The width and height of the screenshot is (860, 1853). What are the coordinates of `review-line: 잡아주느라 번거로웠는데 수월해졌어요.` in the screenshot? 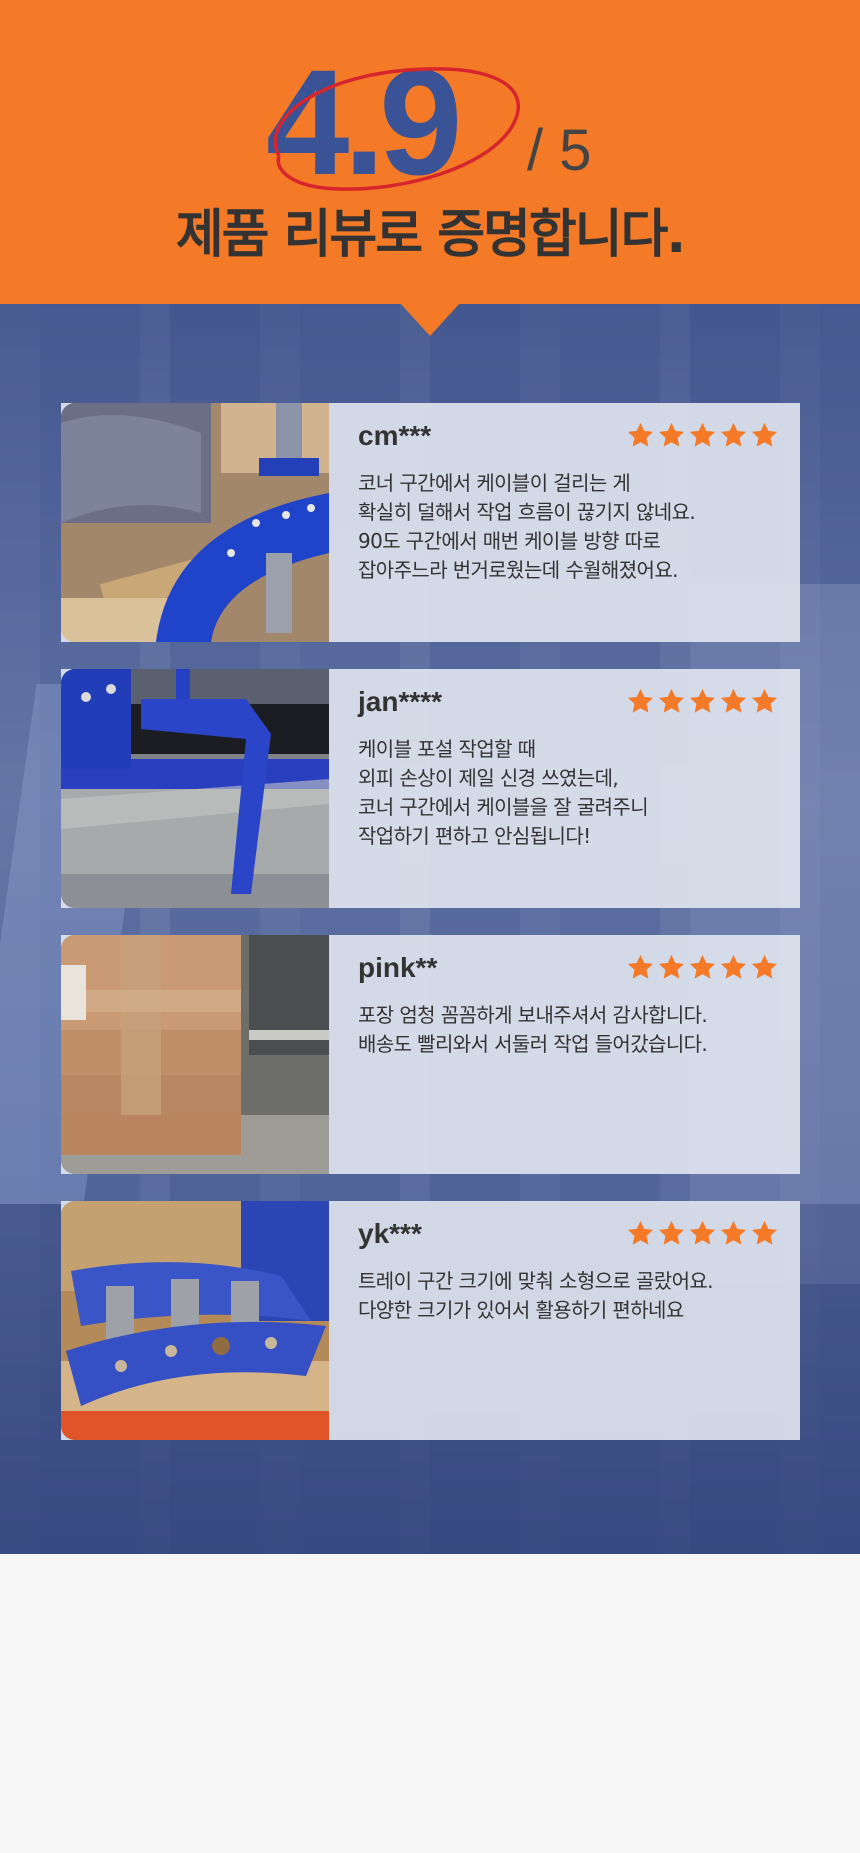 It's located at (518, 570).